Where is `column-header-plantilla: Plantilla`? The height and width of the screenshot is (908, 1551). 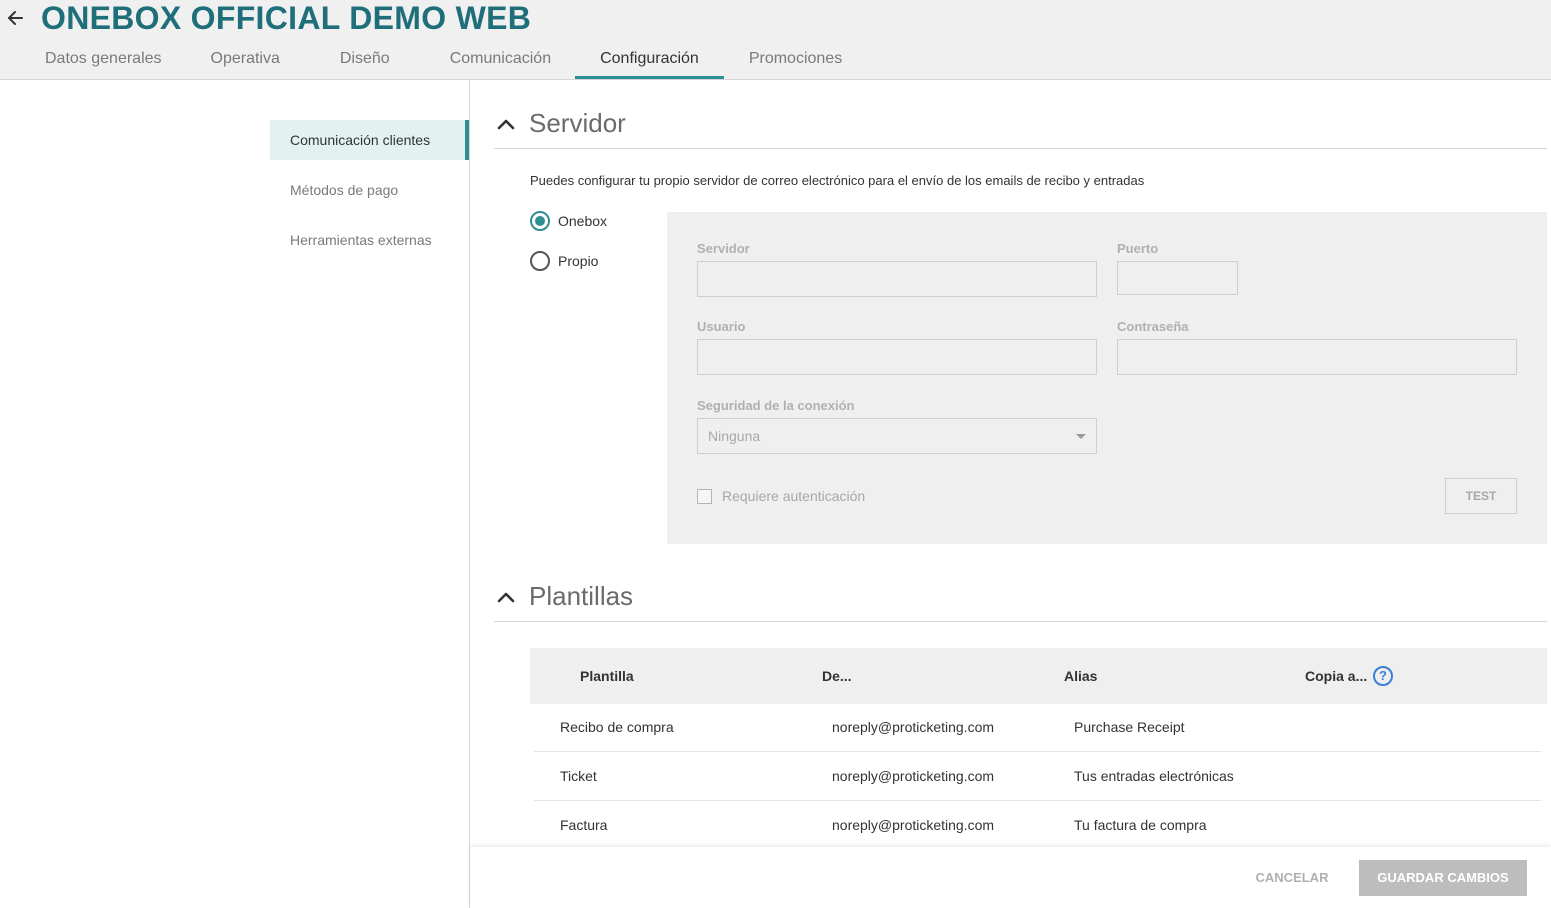 column-header-plantilla: Plantilla is located at coordinates (607, 676).